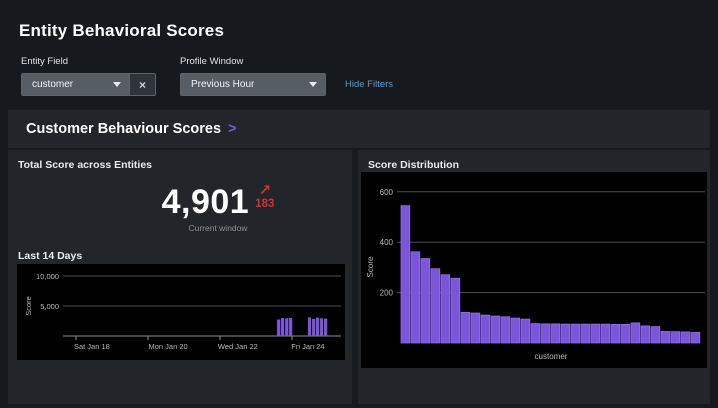 The height and width of the screenshot is (408, 718). I want to click on x-tick-label: Fri Jan 24, so click(307, 346).